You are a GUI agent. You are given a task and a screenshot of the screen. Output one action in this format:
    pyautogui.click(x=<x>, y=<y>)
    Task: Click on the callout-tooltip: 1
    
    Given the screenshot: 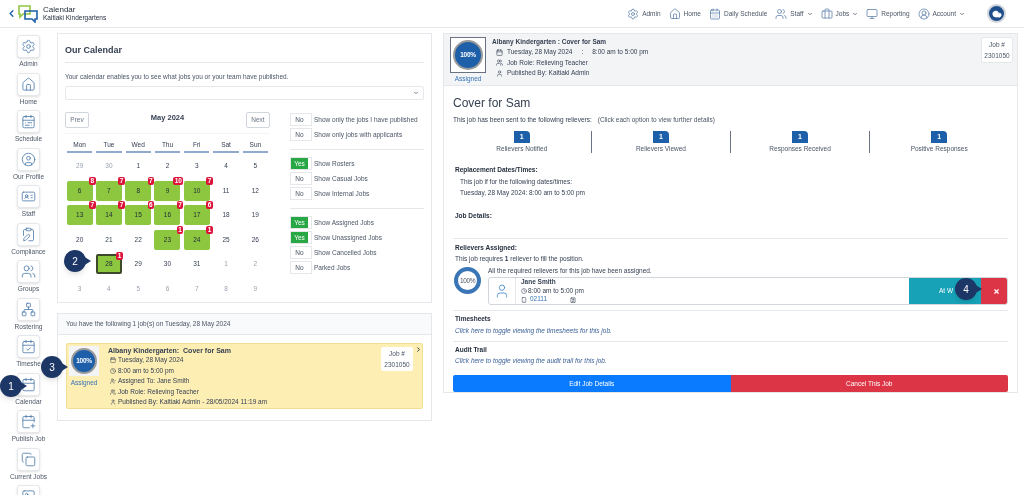 What is the action you would take?
    pyautogui.click(x=13, y=386)
    